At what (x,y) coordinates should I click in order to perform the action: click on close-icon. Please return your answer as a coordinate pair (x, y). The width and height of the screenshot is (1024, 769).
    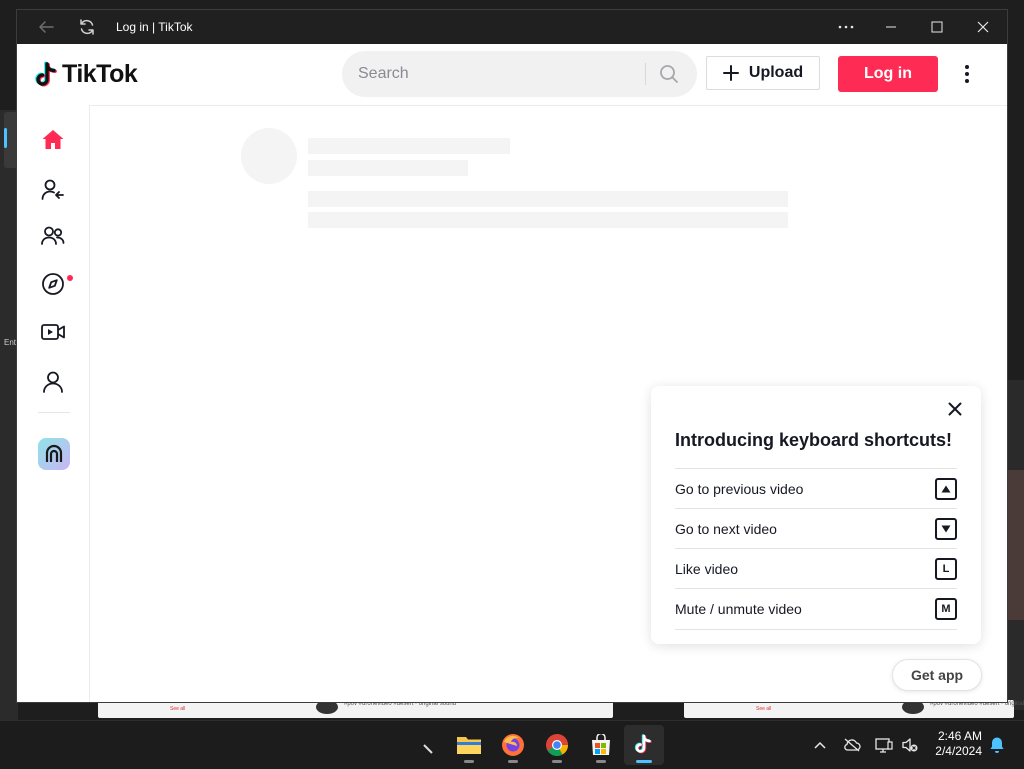
    Looking at the image, I should click on (955, 409).